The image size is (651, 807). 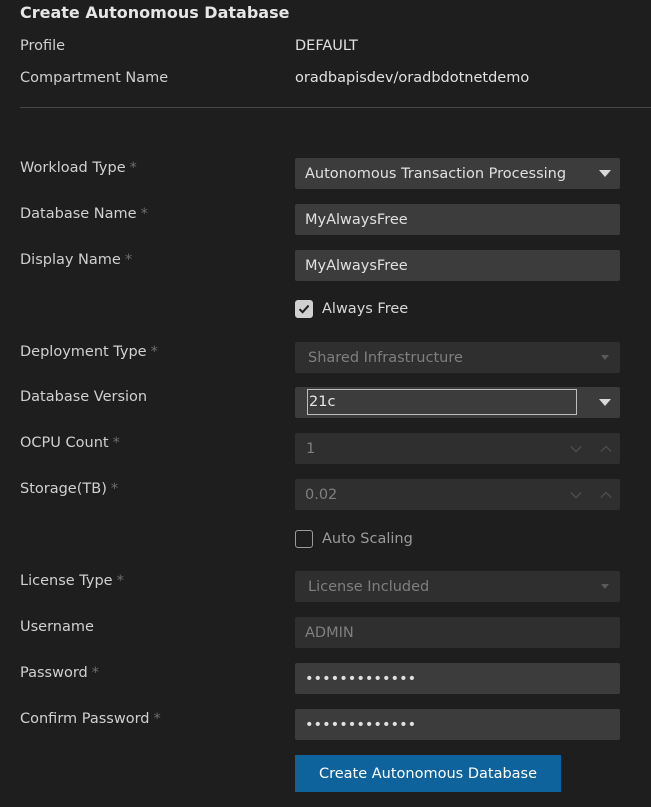 What do you see at coordinates (83, 352) in the screenshot?
I see `deployment-type-label-text: Deployment Type` at bounding box center [83, 352].